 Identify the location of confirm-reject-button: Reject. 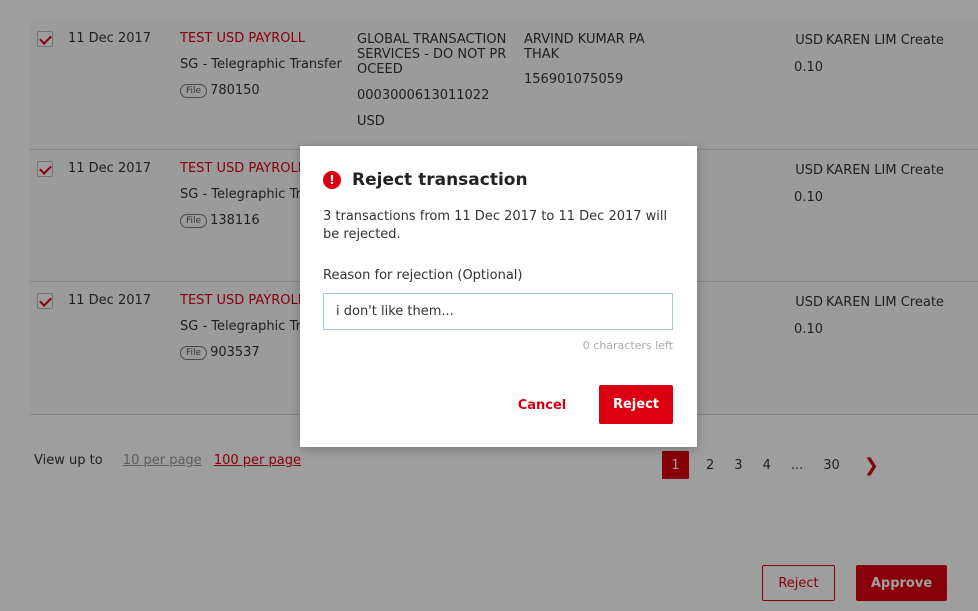
(636, 404).